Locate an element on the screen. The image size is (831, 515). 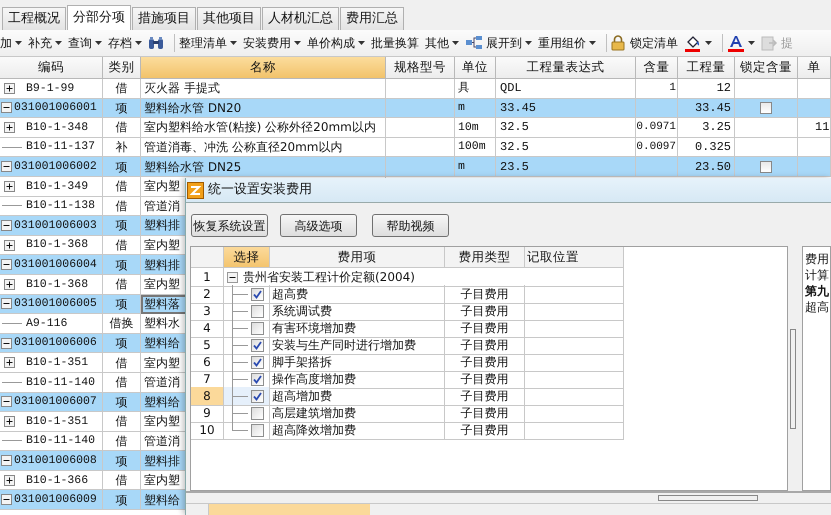
table-row: B10-1-348 借 室内塑料给水管(粘接) 公称外径20mm以内 10m 32.5 0.0971 3.25 11 is located at coordinates (415, 128).